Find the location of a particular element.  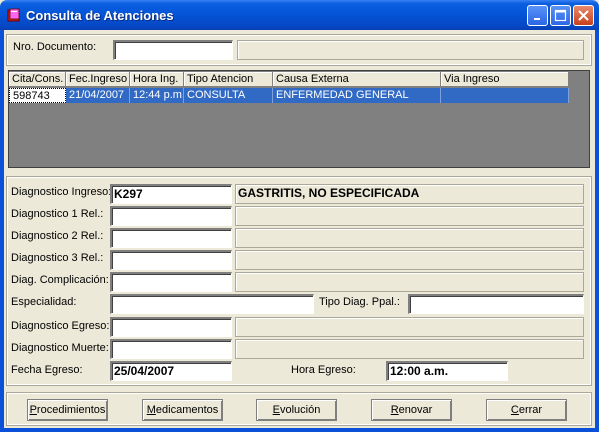

hora-egreso-input: 12:00 a.m. is located at coordinates (447, 371).